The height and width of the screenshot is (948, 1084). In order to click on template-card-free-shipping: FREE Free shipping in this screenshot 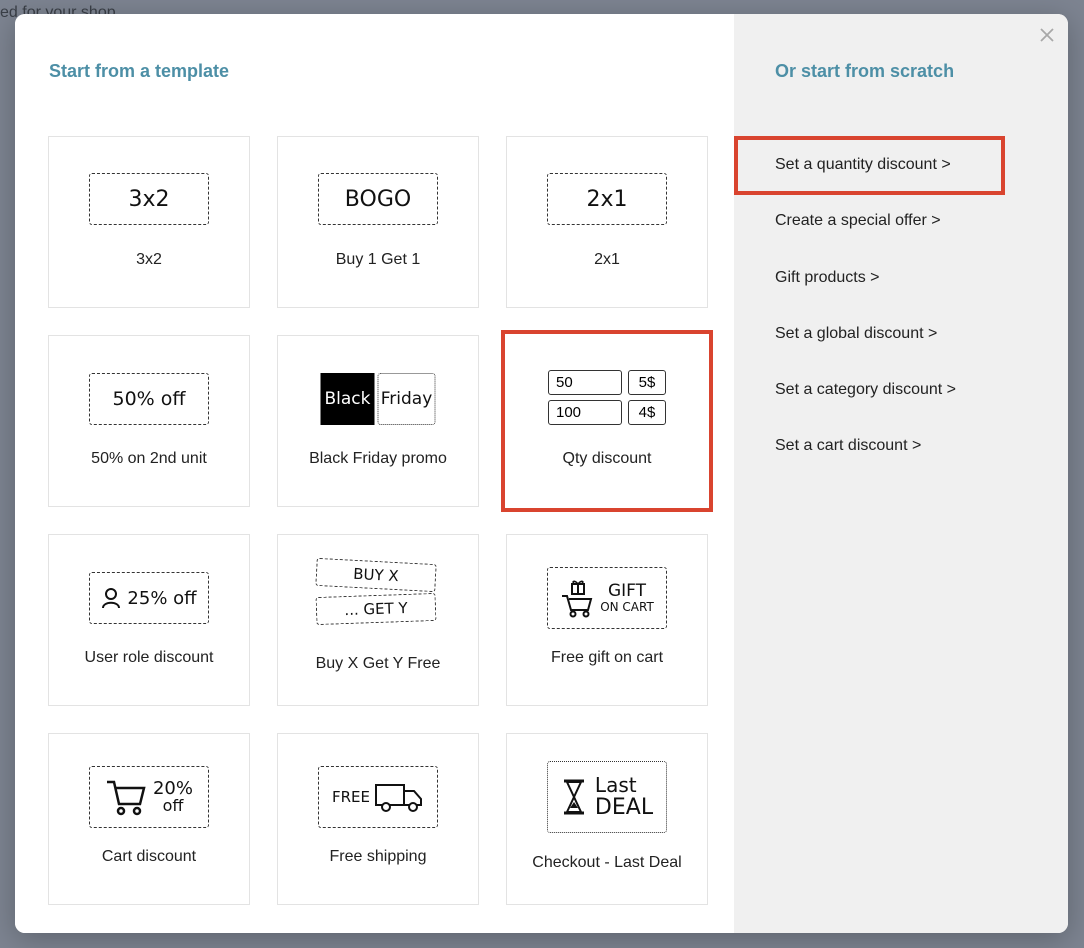, I will do `click(378, 819)`.